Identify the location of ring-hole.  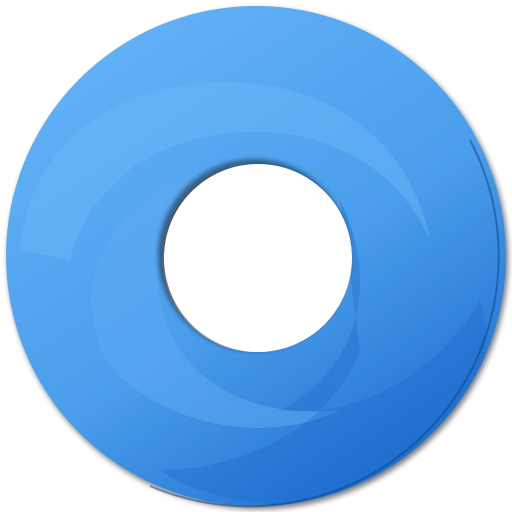
(258, 258).